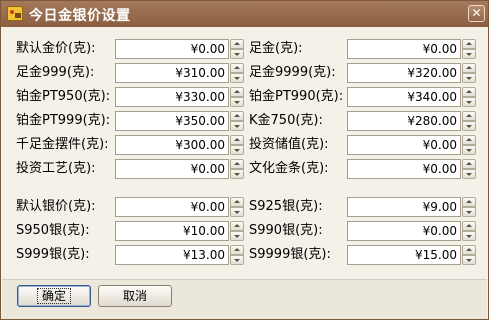  What do you see at coordinates (53, 230) in the screenshot?
I see `price-label: S950银(克):` at bounding box center [53, 230].